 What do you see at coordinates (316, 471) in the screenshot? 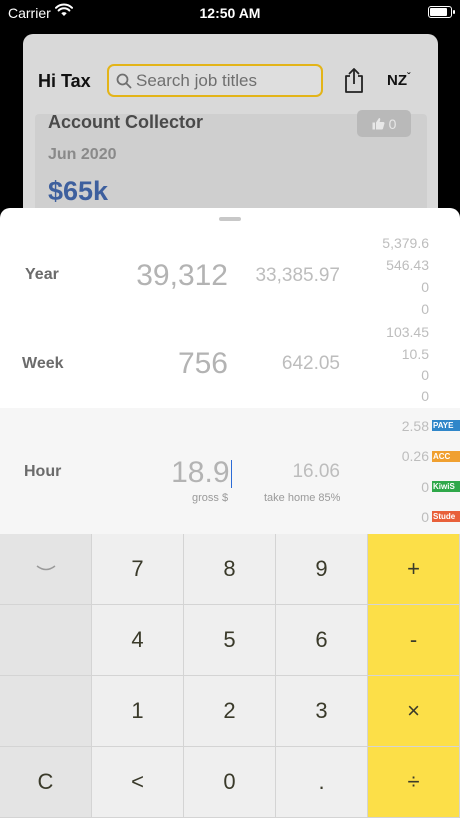
I see `hour-net: 16.06` at bounding box center [316, 471].